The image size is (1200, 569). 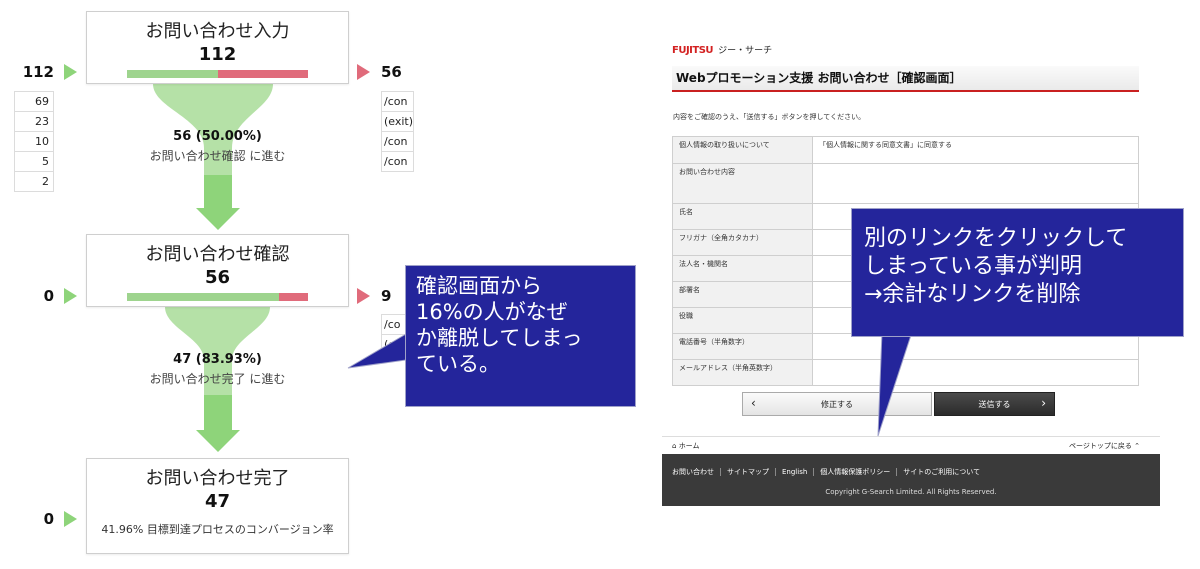 I want to click on form-label: 役職, so click(x=742, y=320).